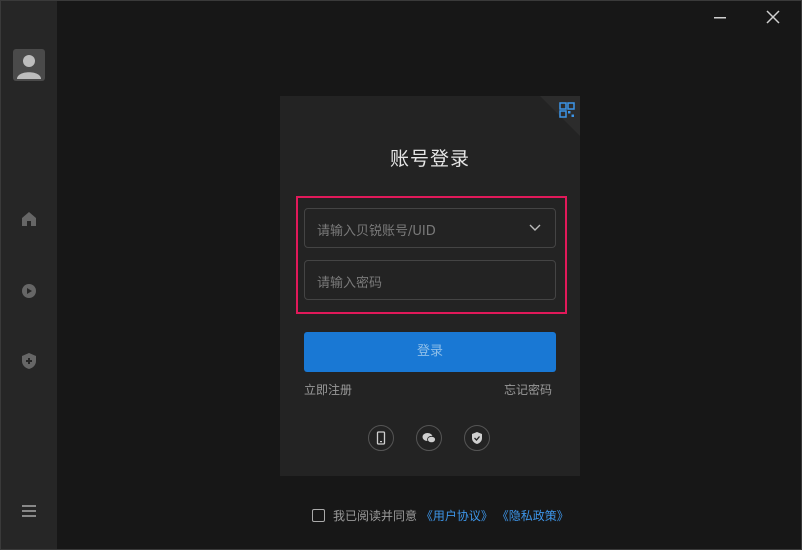 The height and width of the screenshot is (550, 802). Describe the element at coordinates (318, 515) in the screenshot. I see `agreement-checkbox` at that location.